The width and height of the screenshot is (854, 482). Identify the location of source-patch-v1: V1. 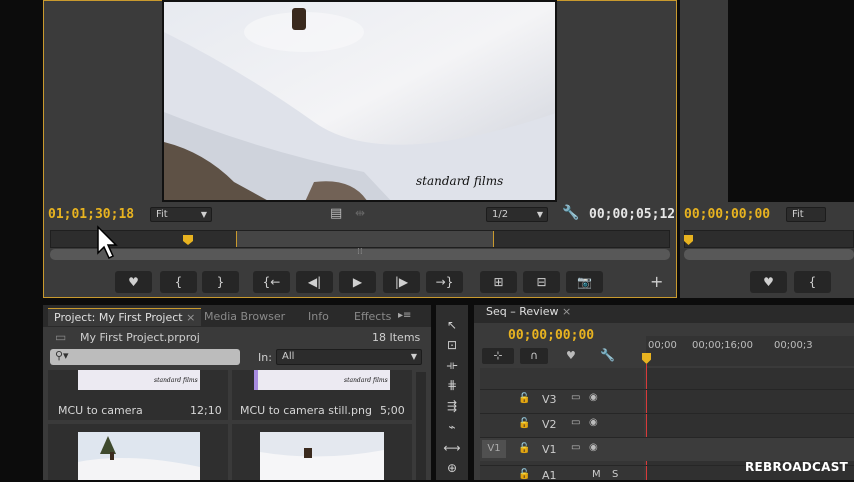
(494, 449).